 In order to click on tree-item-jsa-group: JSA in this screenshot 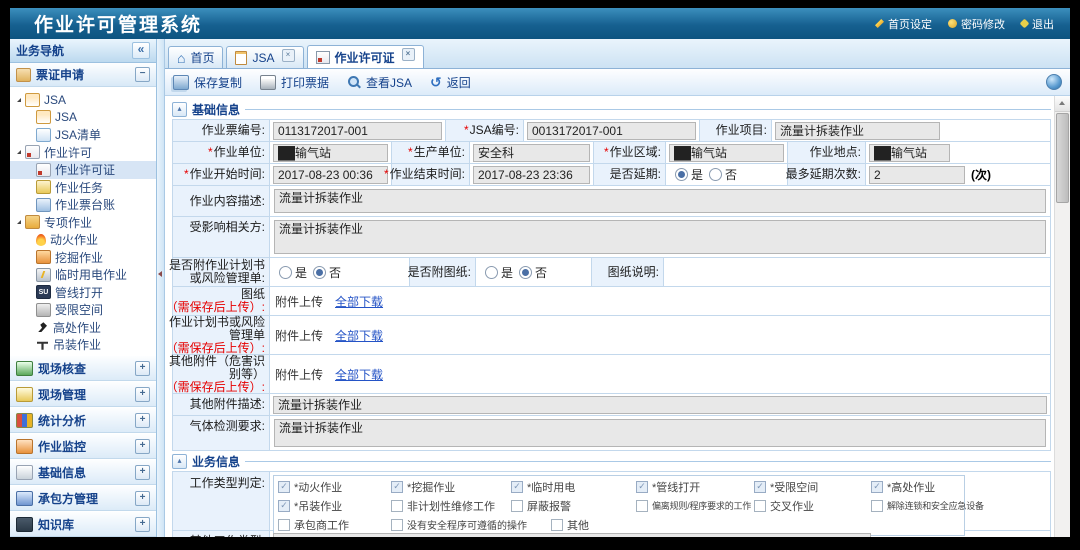, I will do `click(83, 100)`.